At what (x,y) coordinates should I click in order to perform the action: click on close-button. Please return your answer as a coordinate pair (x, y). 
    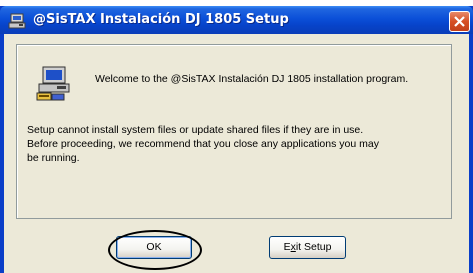
    Looking at the image, I should click on (459, 21).